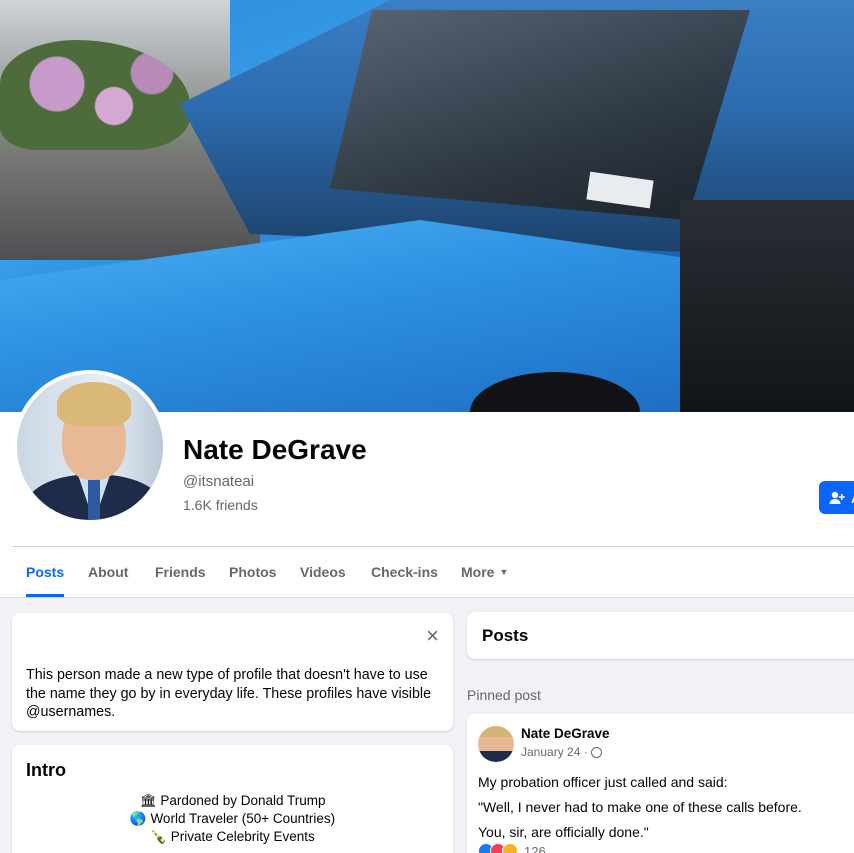 Image resolution: width=854 pixels, height=853 pixels. What do you see at coordinates (243, 818) in the screenshot?
I see `intro-item-text: World Traveler (50+ Countries)` at bounding box center [243, 818].